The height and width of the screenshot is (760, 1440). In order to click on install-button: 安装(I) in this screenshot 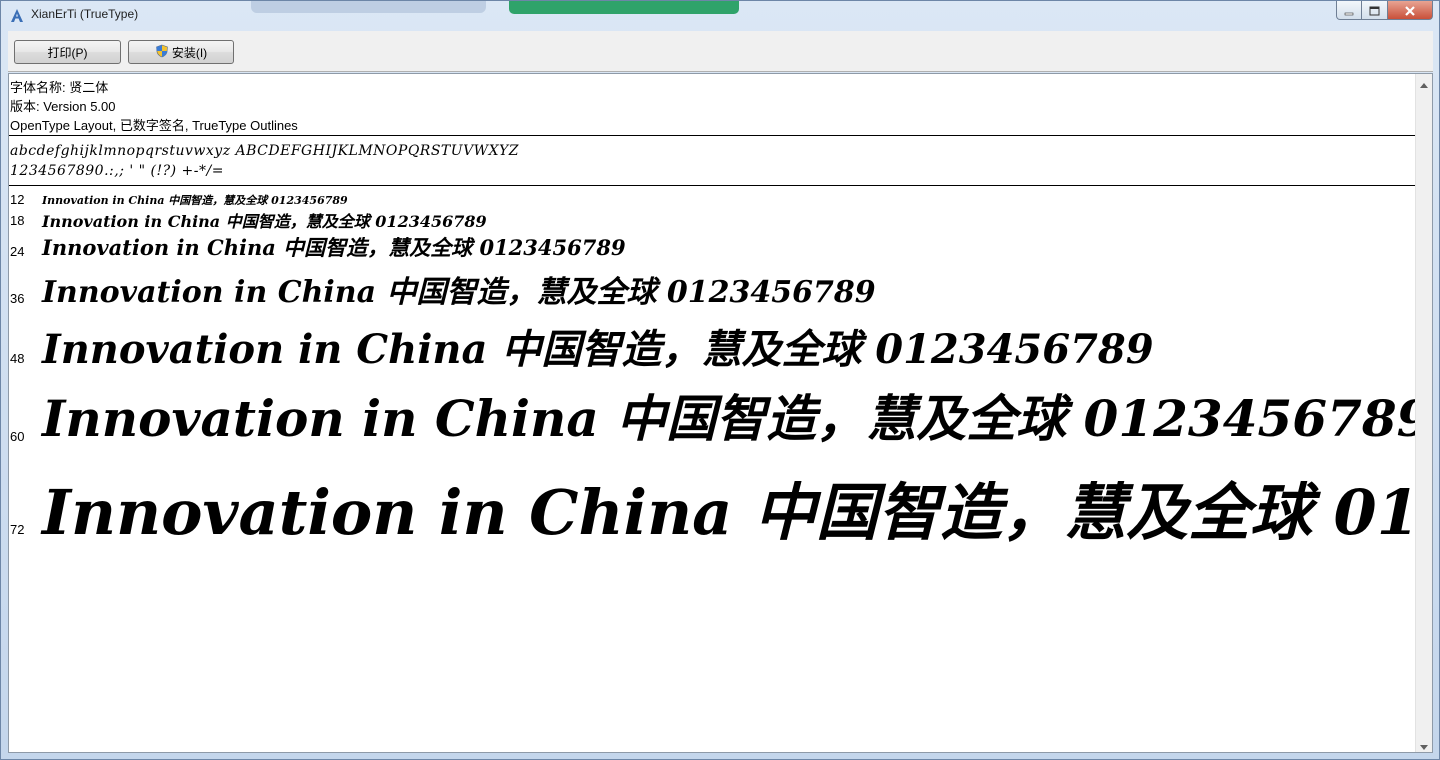, I will do `click(181, 52)`.